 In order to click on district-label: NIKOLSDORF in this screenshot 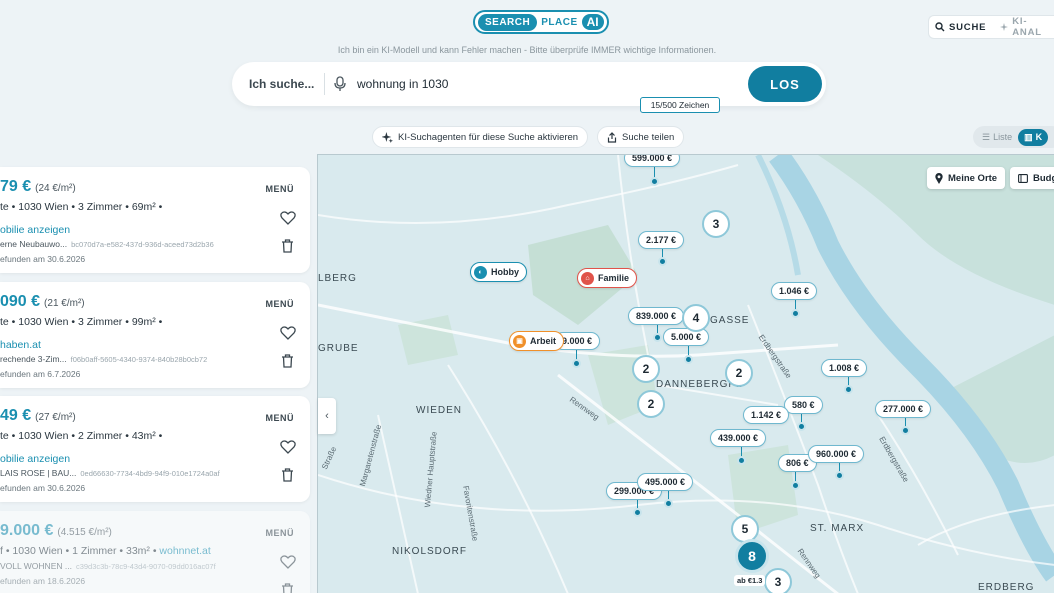, I will do `click(430, 551)`.